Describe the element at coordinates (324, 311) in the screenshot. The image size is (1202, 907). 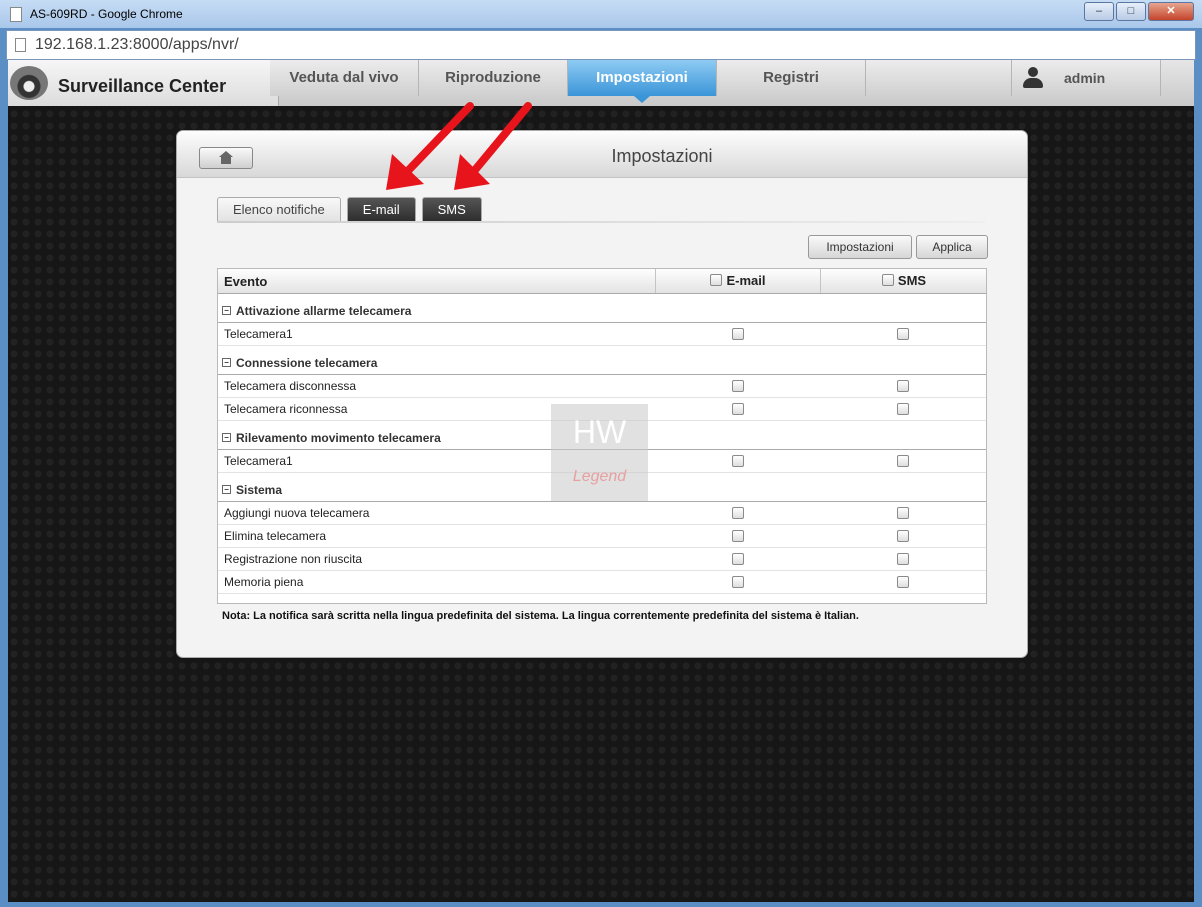
I see `group-name: Attivazione allarme telecamera` at that location.